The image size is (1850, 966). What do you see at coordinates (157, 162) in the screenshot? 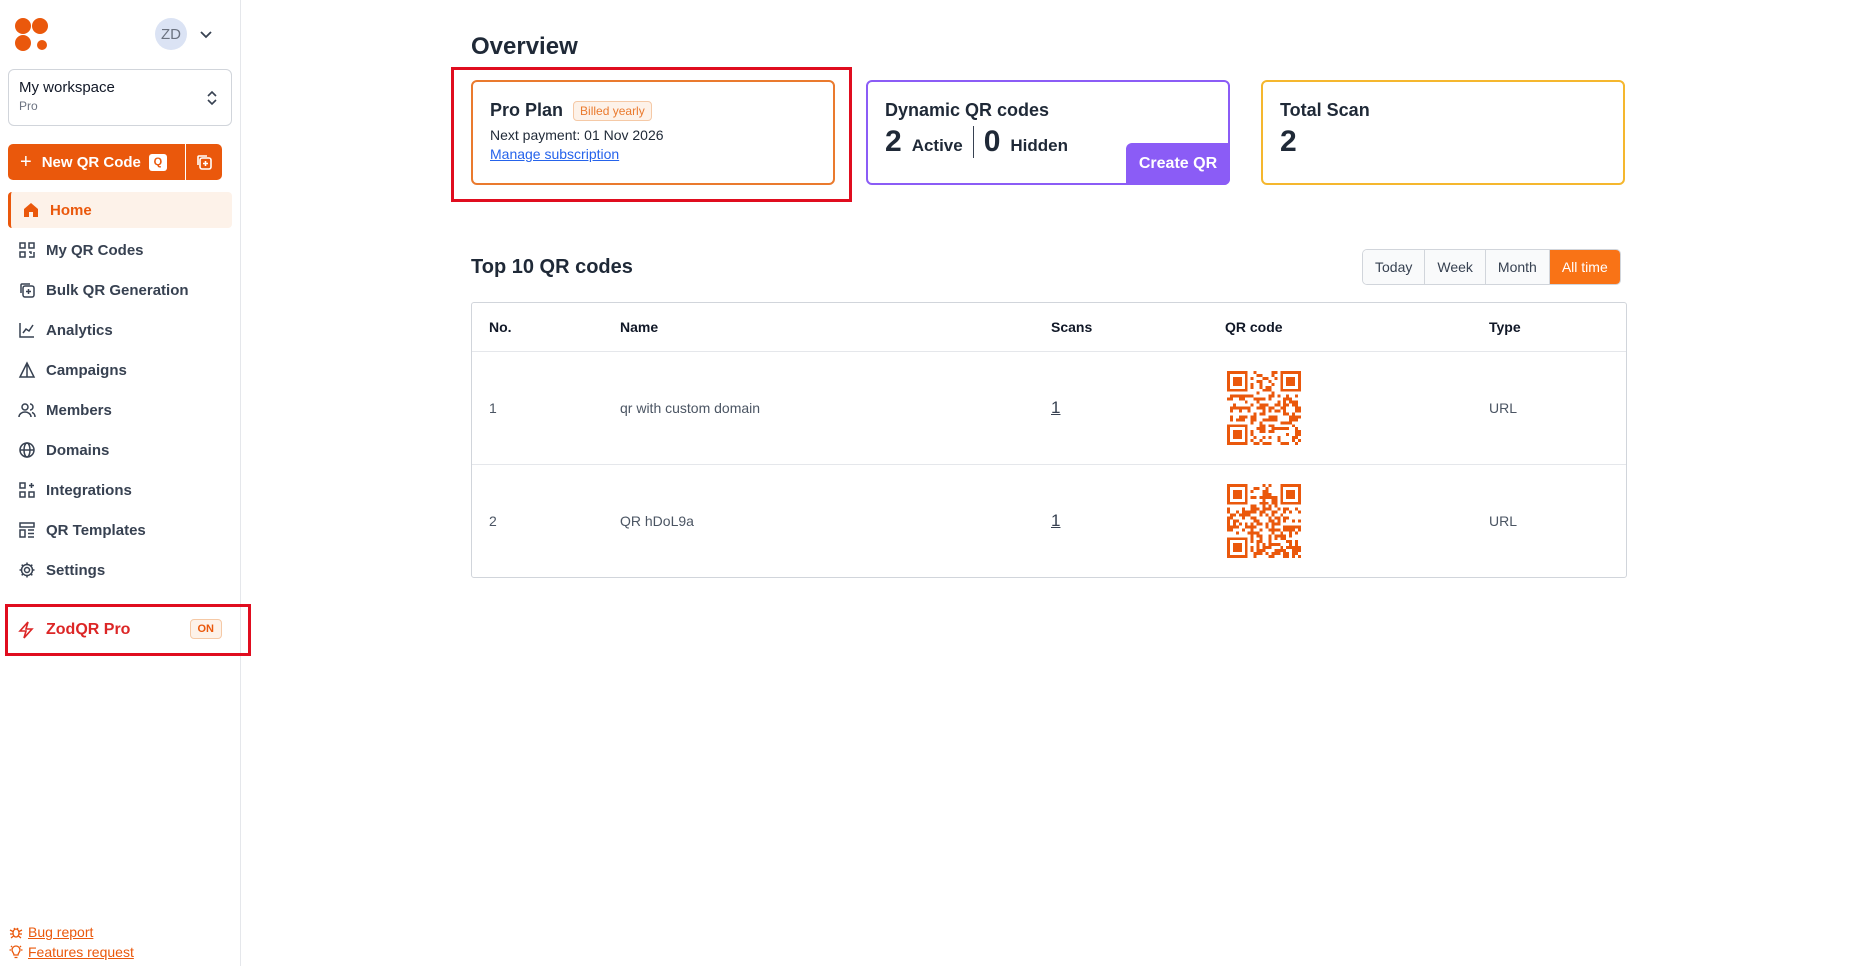
I see `shortcut-badge: Q` at bounding box center [157, 162].